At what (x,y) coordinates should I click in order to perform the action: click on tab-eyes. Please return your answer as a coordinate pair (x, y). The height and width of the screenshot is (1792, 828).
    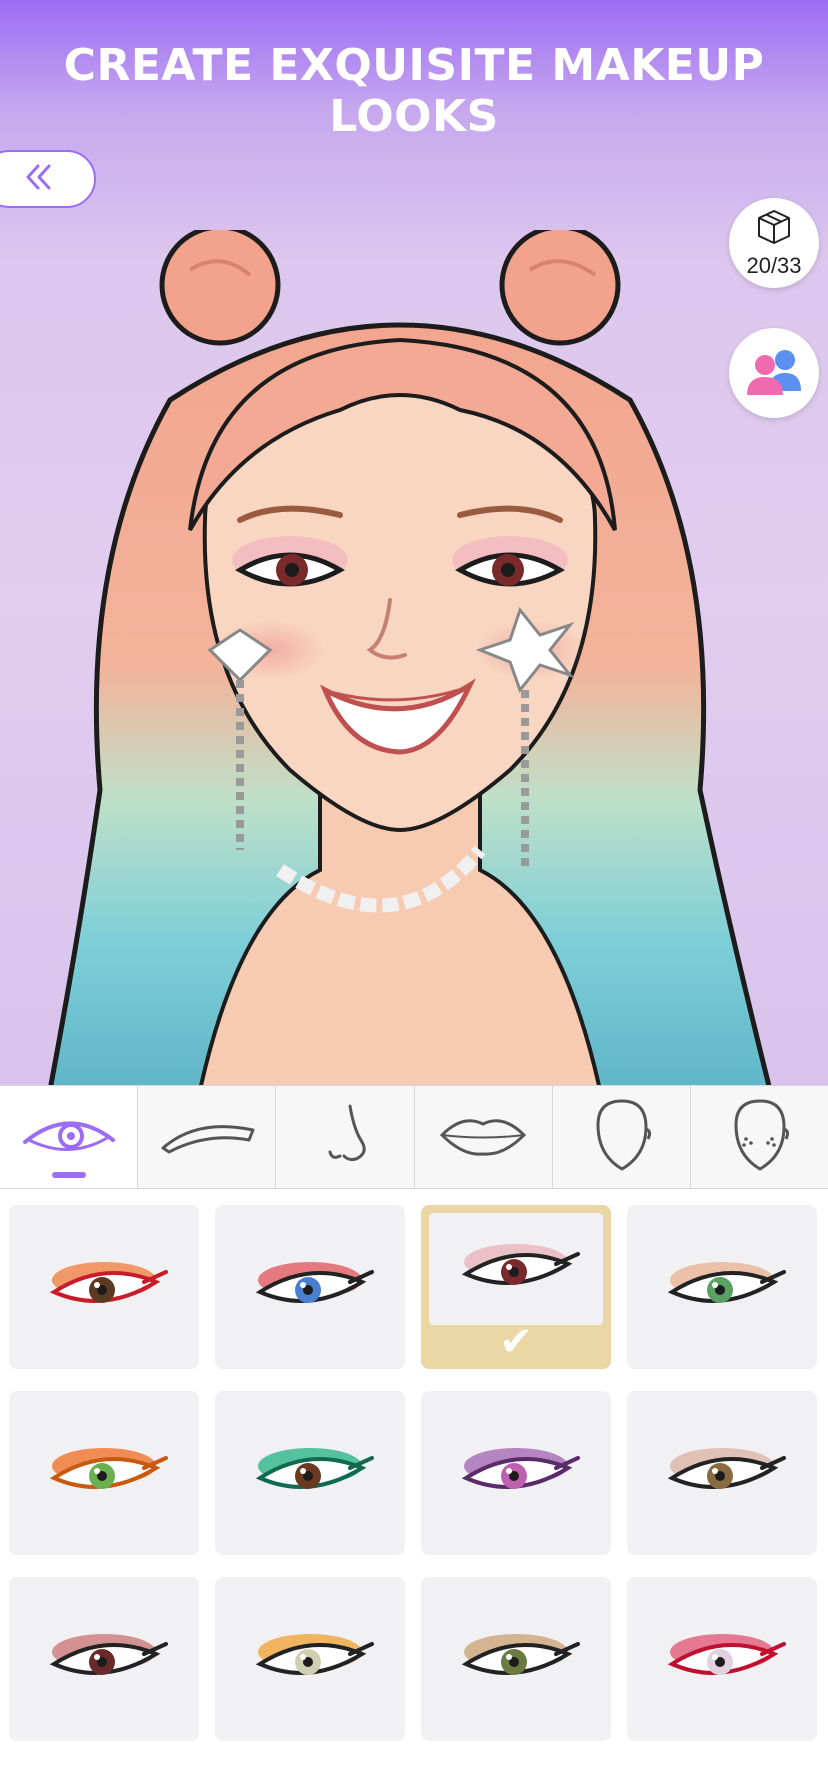
    Looking at the image, I should click on (69, 1137).